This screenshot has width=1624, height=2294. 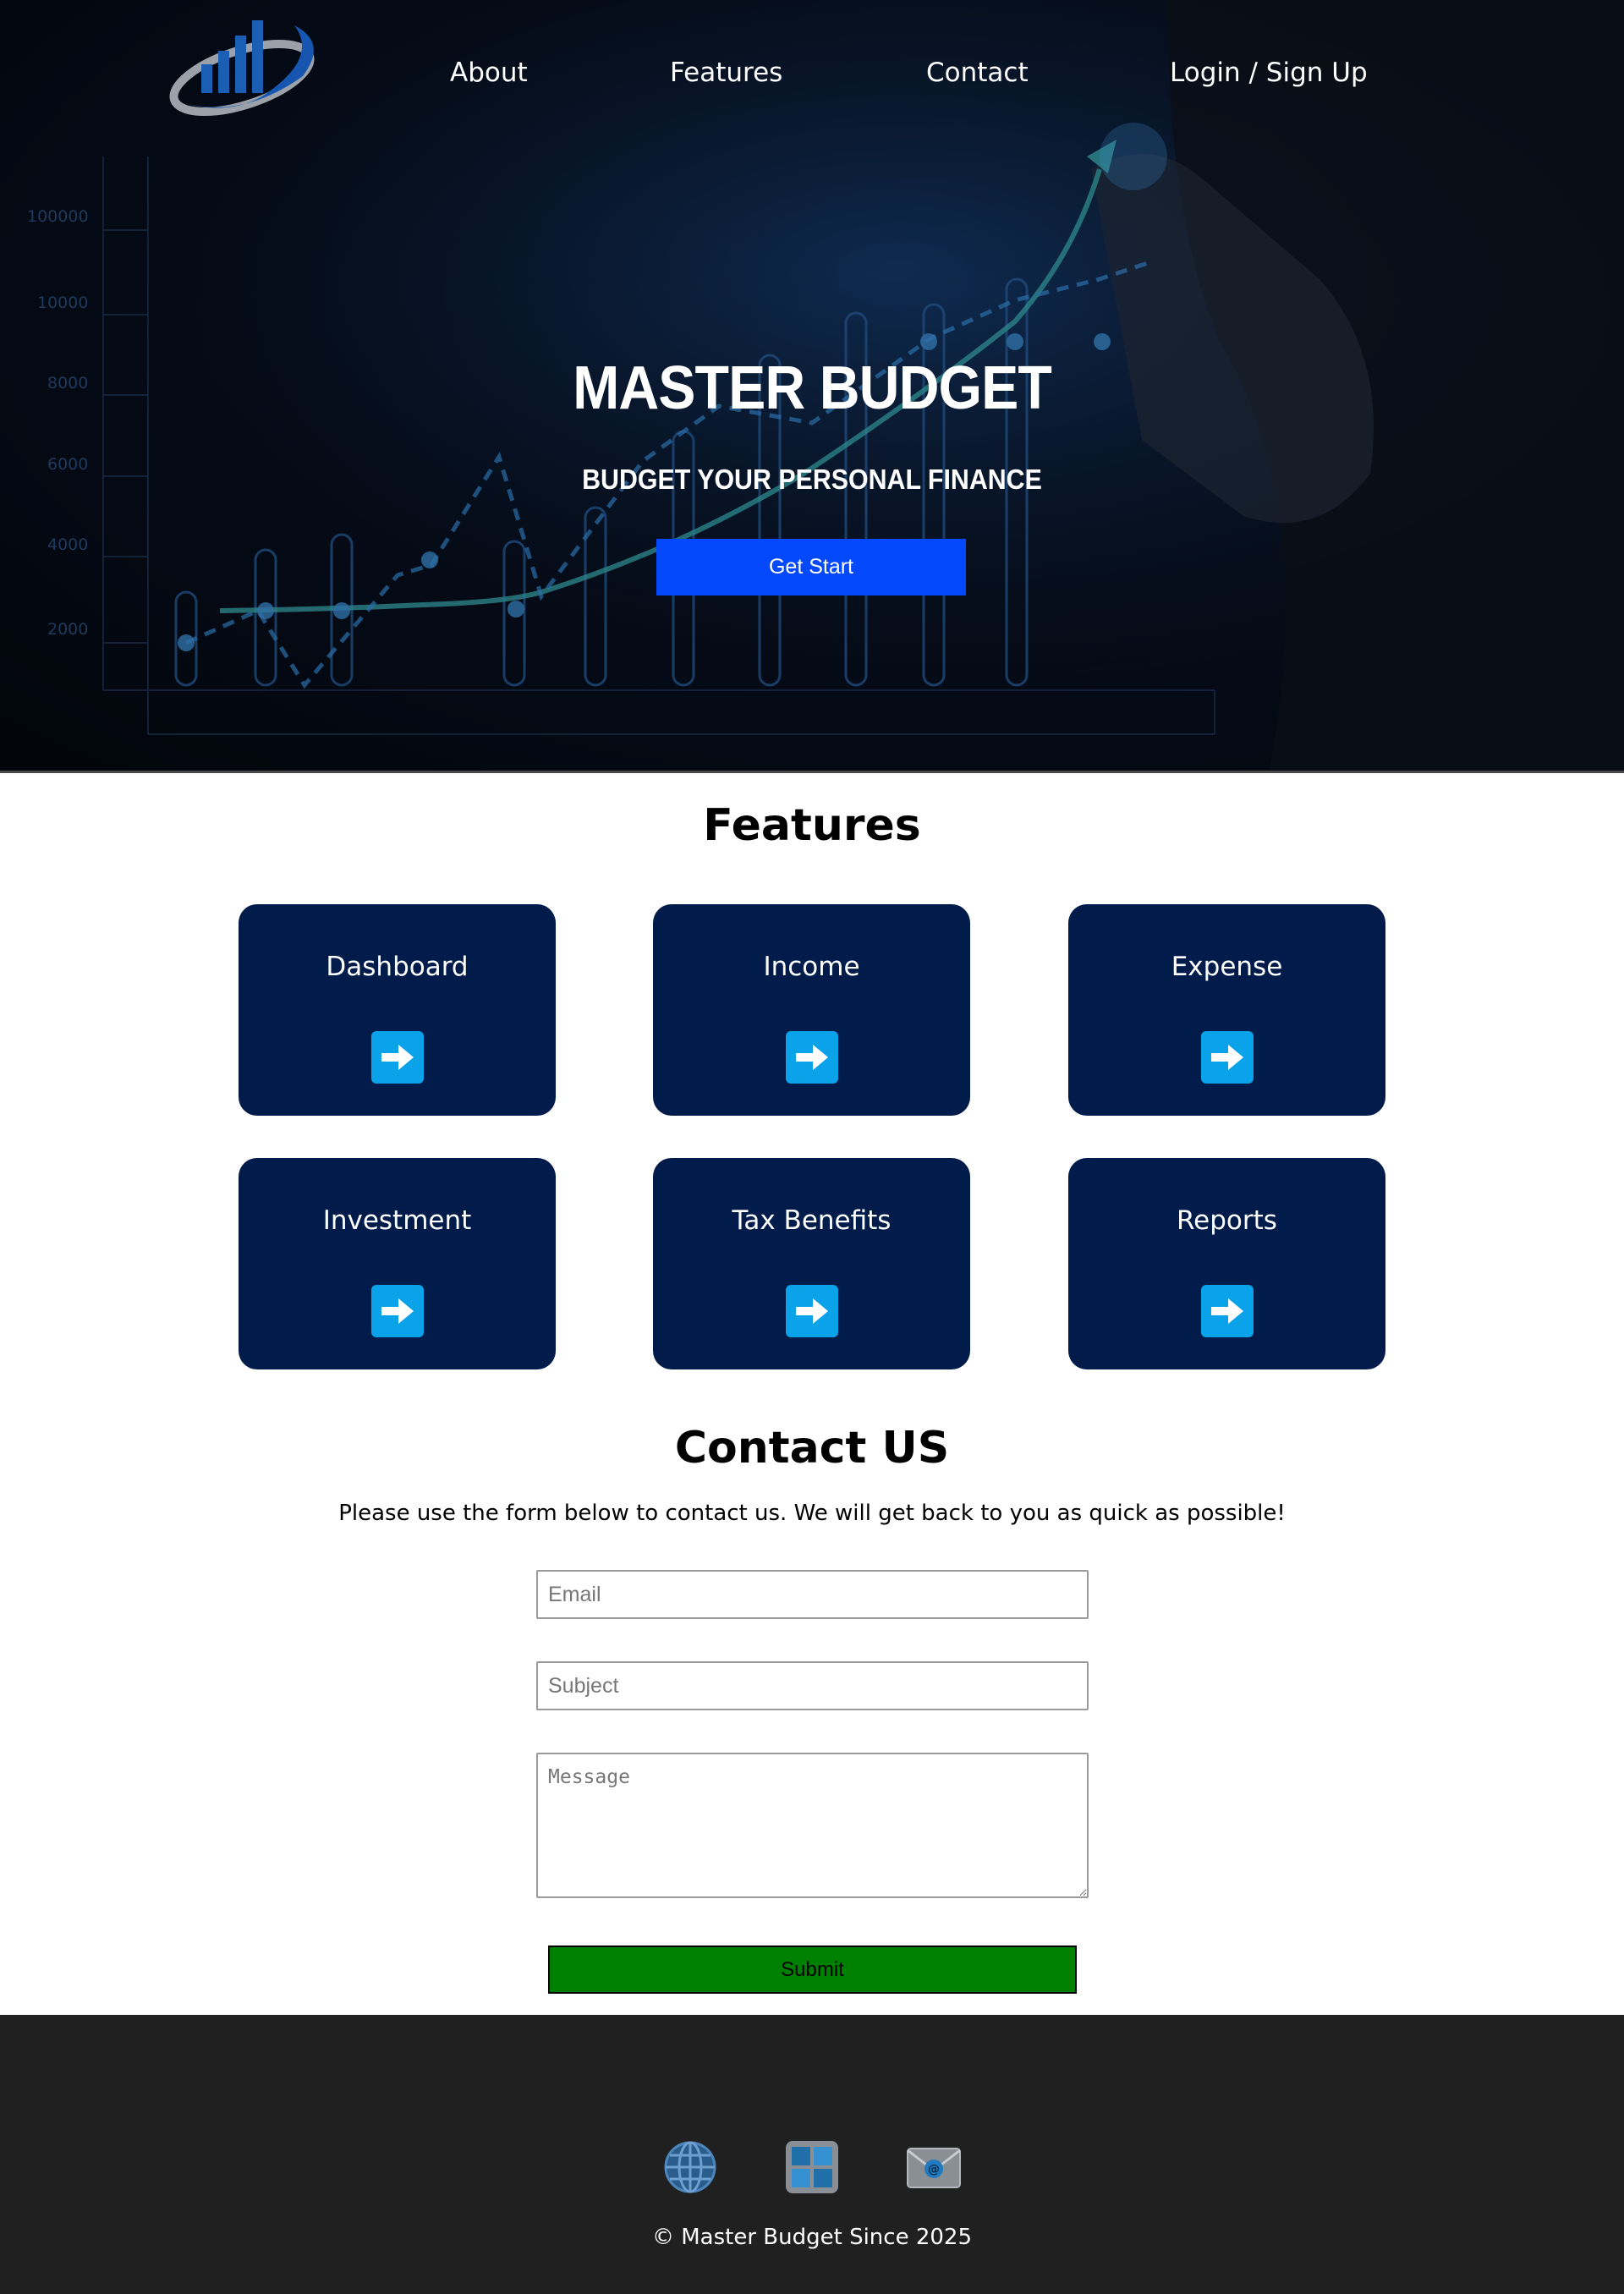 What do you see at coordinates (812, 1970) in the screenshot?
I see `submit-button: Submit` at bounding box center [812, 1970].